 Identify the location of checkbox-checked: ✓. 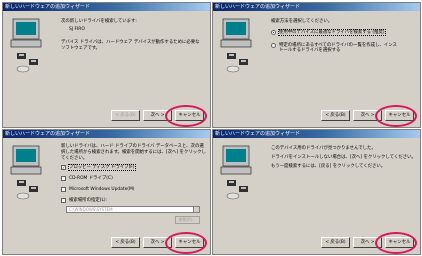
(63, 167).